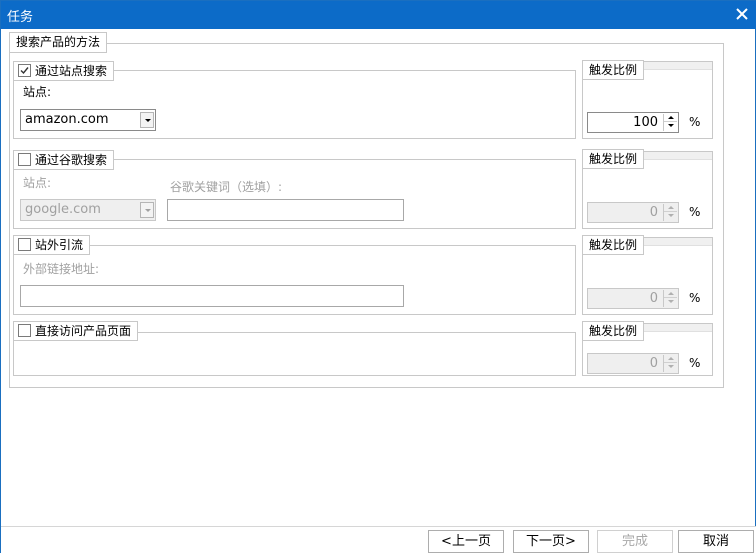 The image size is (756, 554). What do you see at coordinates (212, 296) in the screenshot?
I see `external-link-input` at bounding box center [212, 296].